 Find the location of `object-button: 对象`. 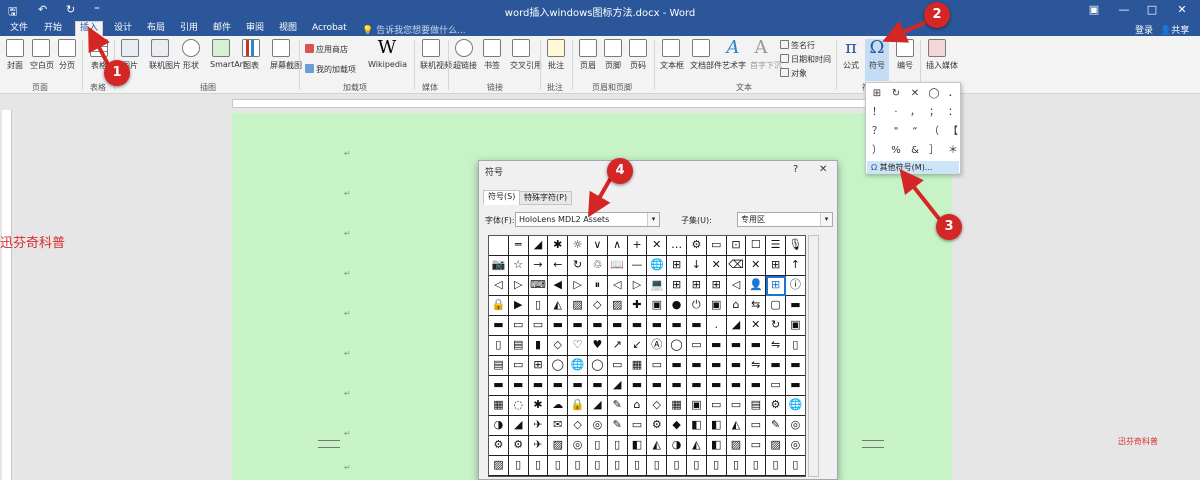

object-button: 对象 is located at coordinates (793, 73).